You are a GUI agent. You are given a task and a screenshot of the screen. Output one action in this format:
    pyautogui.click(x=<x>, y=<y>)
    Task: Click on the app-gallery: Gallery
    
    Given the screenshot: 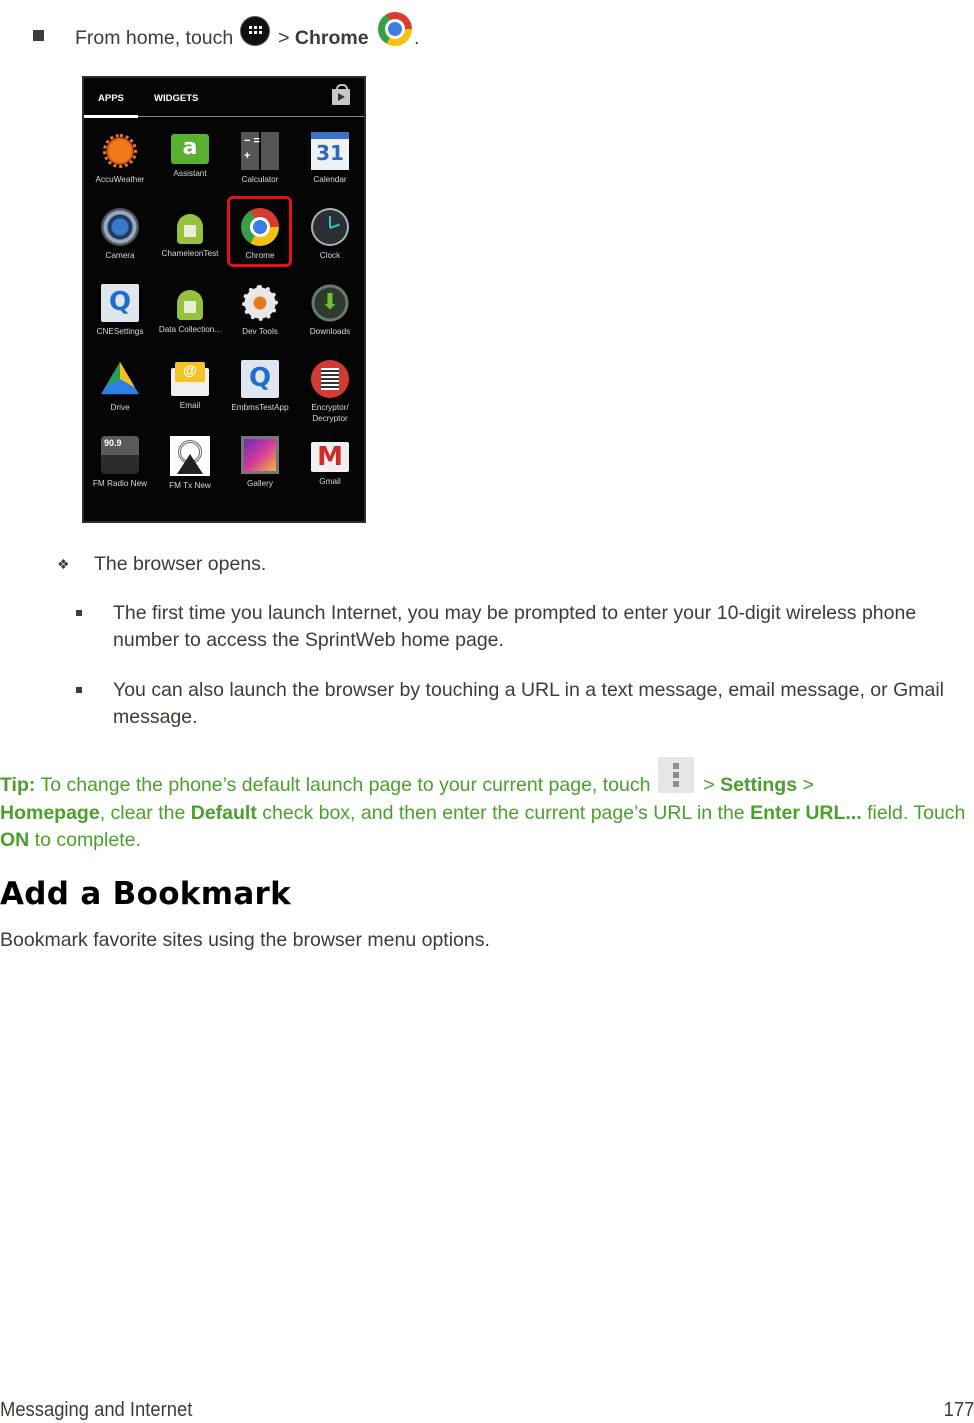 What is the action you would take?
    pyautogui.click(x=260, y=463)
    